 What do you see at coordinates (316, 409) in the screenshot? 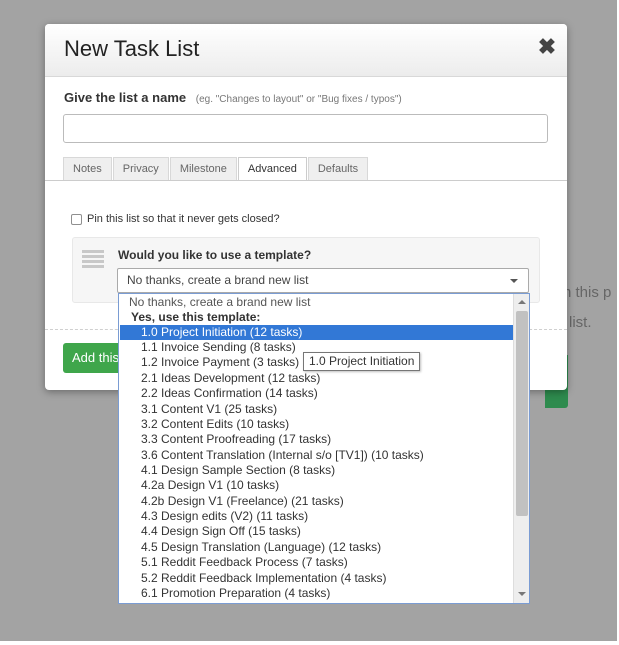
I see `dropdown-option: 3.1 Content V1 (25 tasks)` at bounding box center [316, 409].